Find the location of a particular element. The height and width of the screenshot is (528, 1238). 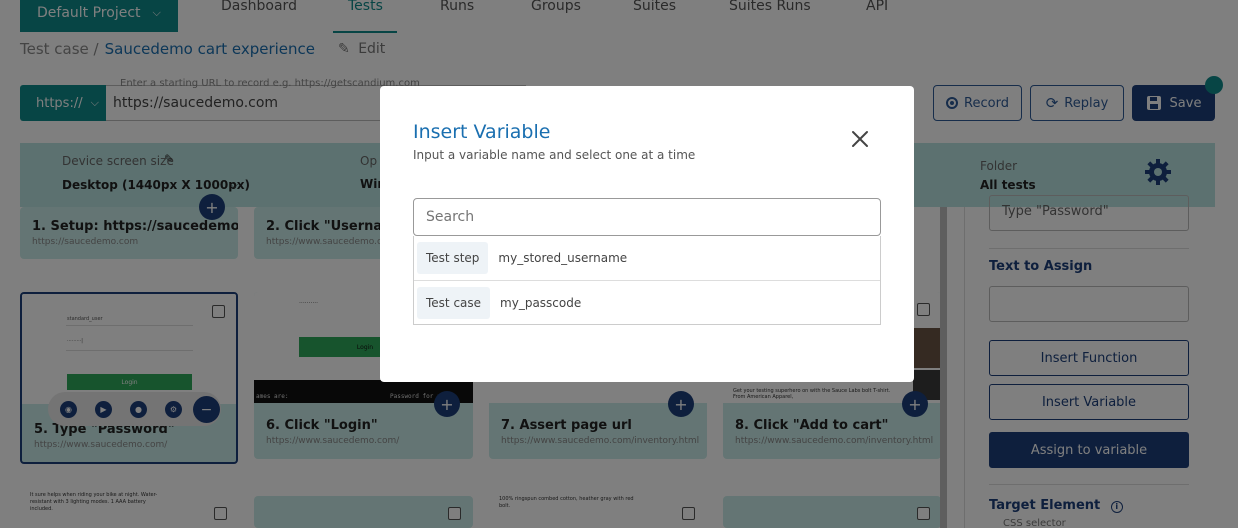

variable-row: Test case my_passcode is located at coordinates (647, 302).